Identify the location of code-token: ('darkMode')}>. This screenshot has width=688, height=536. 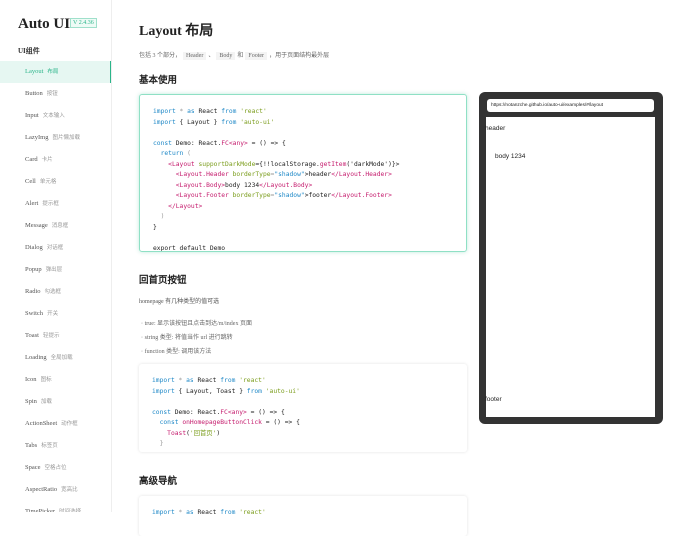
(373, 164).